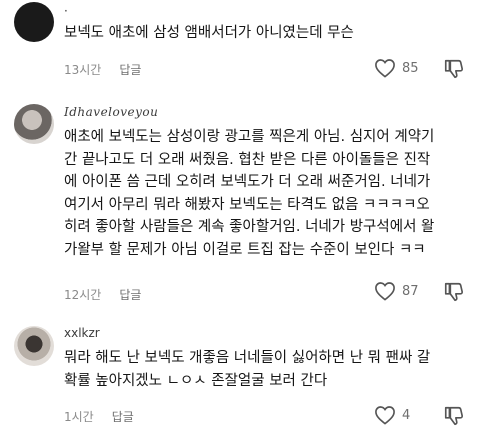 This screenshot has width=480, height=433. I want to click on like-button: 85, so click(396, 68).